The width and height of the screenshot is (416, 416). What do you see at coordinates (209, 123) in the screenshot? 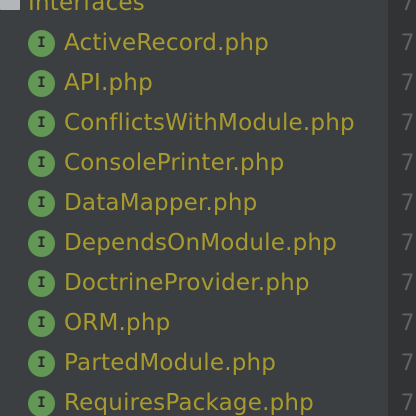
I see `file-name: ConflictsWithModule.php` at bounding box center [209, 123].